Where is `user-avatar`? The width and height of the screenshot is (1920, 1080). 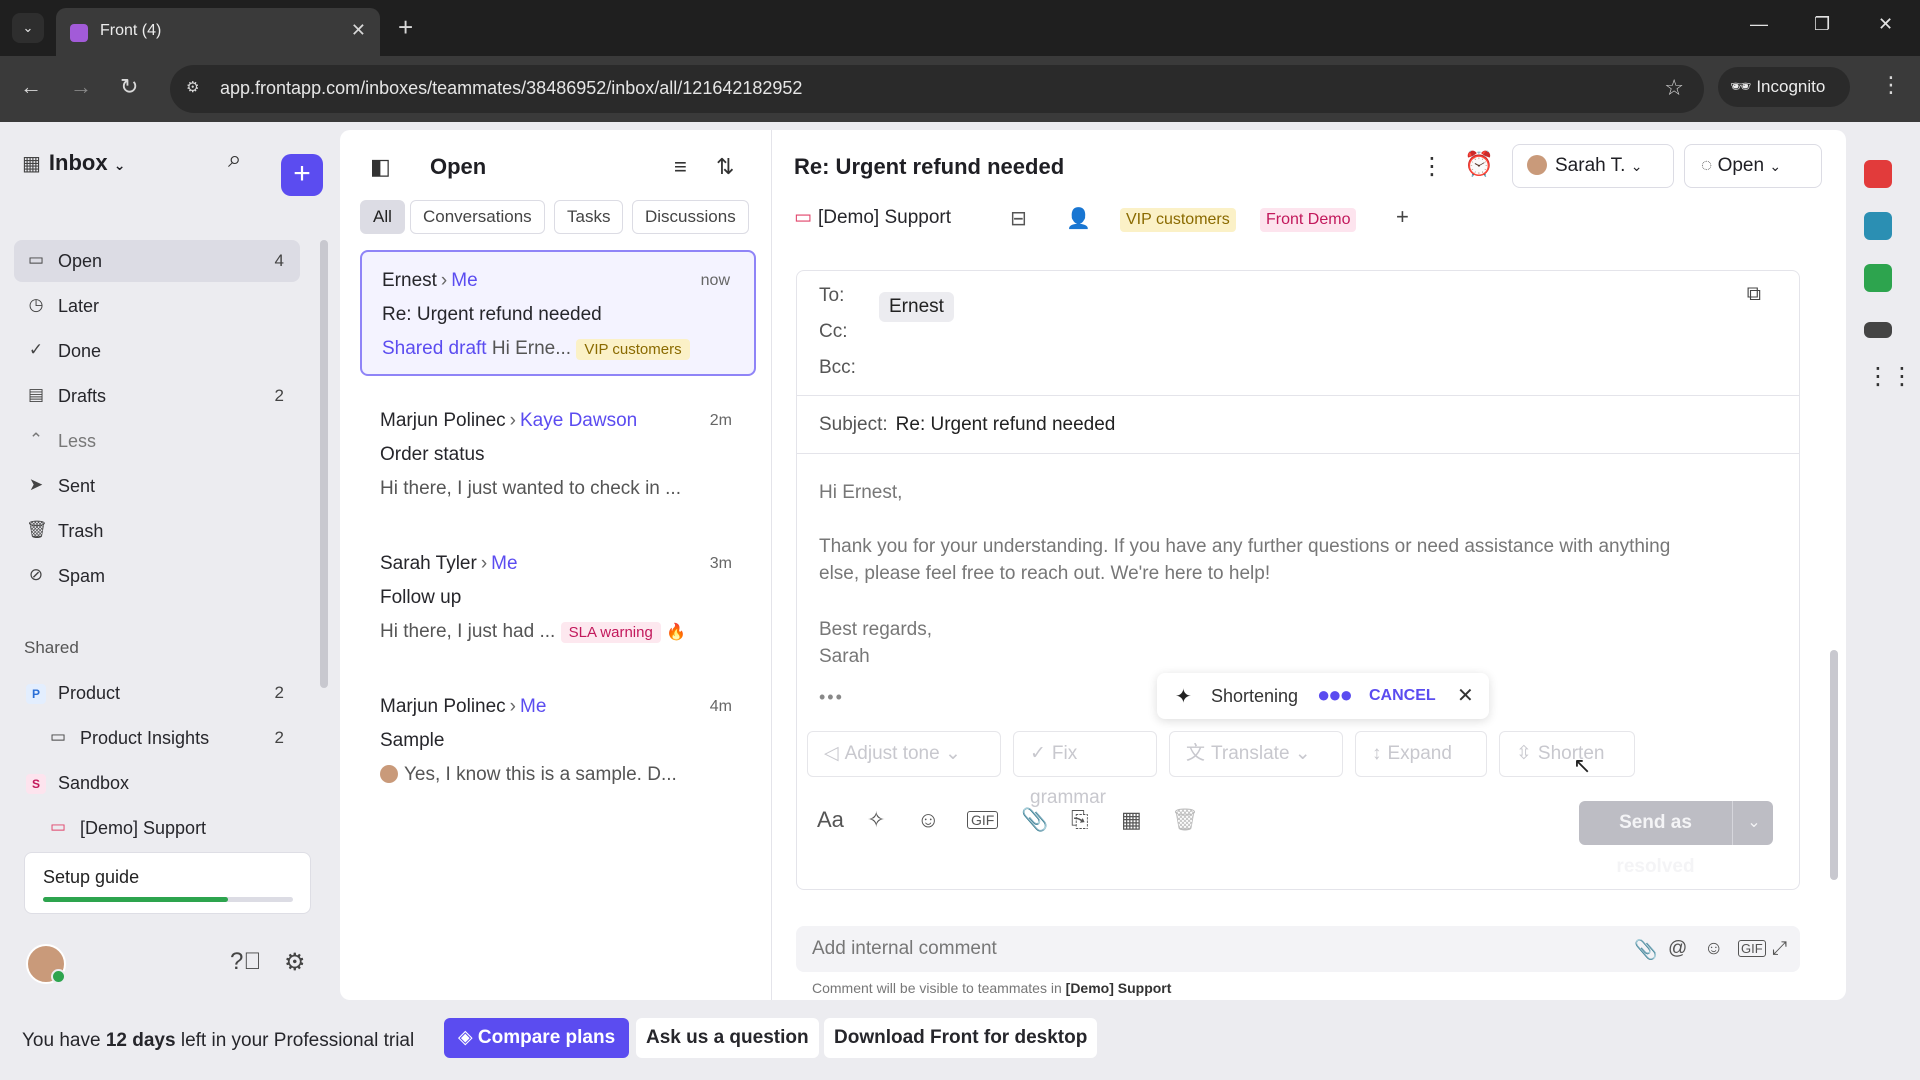 user-avatar is located at coordinates (46, 964).